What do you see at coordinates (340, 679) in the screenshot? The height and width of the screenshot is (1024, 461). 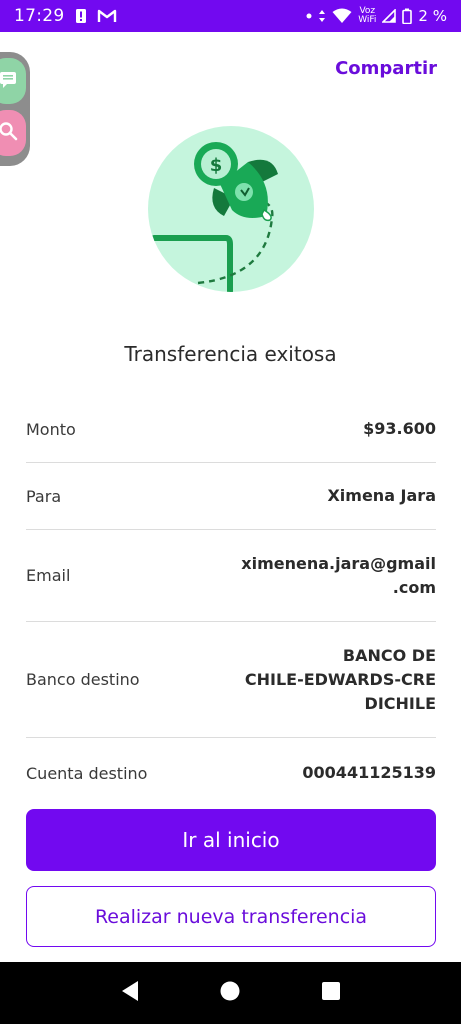 I see `detail-value: BANCO DE CHILE-EDWARDS-CRE DICHILE` at bounding box center [340, 679].